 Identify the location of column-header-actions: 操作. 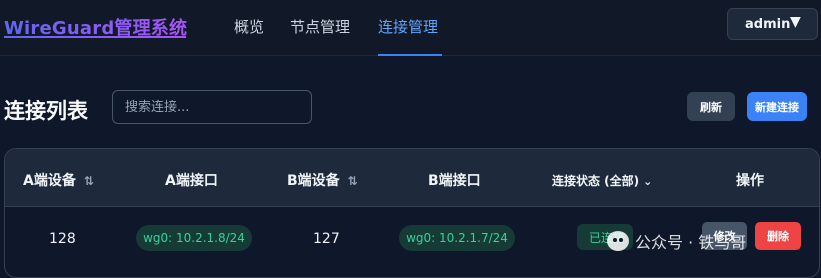
(750, 181).